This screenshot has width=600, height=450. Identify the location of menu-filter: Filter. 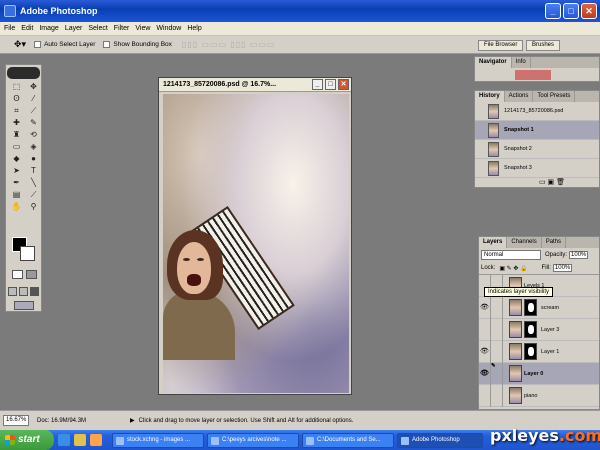
(122, 28).